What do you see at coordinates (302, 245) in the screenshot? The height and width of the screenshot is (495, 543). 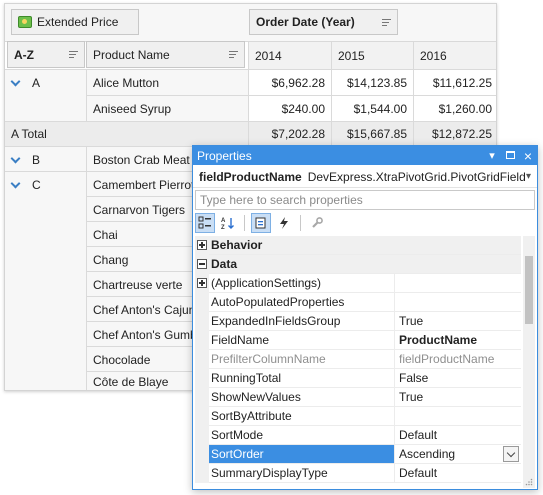 I see `category-label: Behavior` at bounding box center [302, 245].